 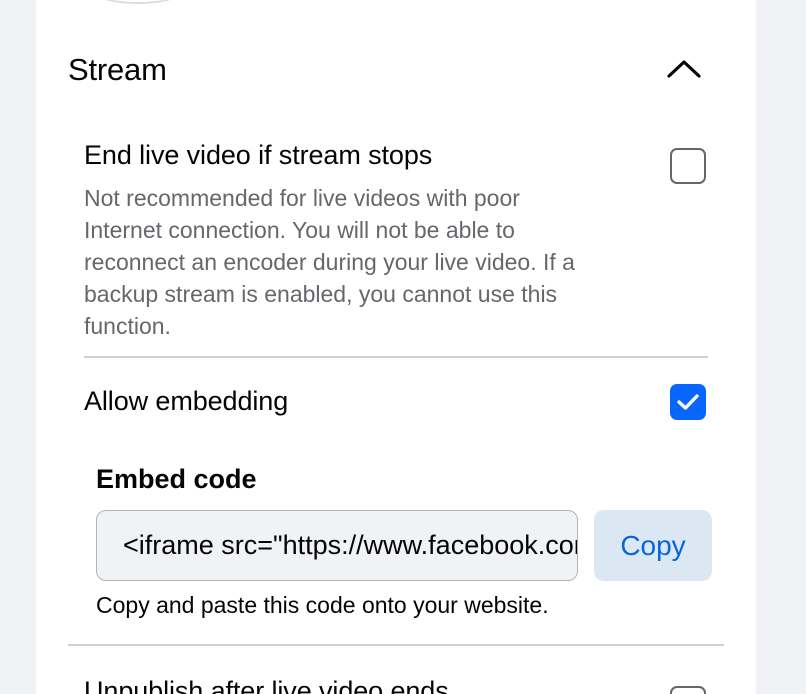 What do you see at coordinates (688, 690) in the screenshot?
I see `unpublish-checkbox` at bounding box center [688, 690].